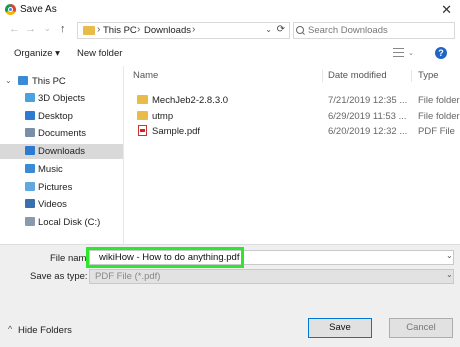 The width and height of the screenshot is (460, 347). I want to click on file-name-dropdown-icon: ⌄, so click(449, 255).